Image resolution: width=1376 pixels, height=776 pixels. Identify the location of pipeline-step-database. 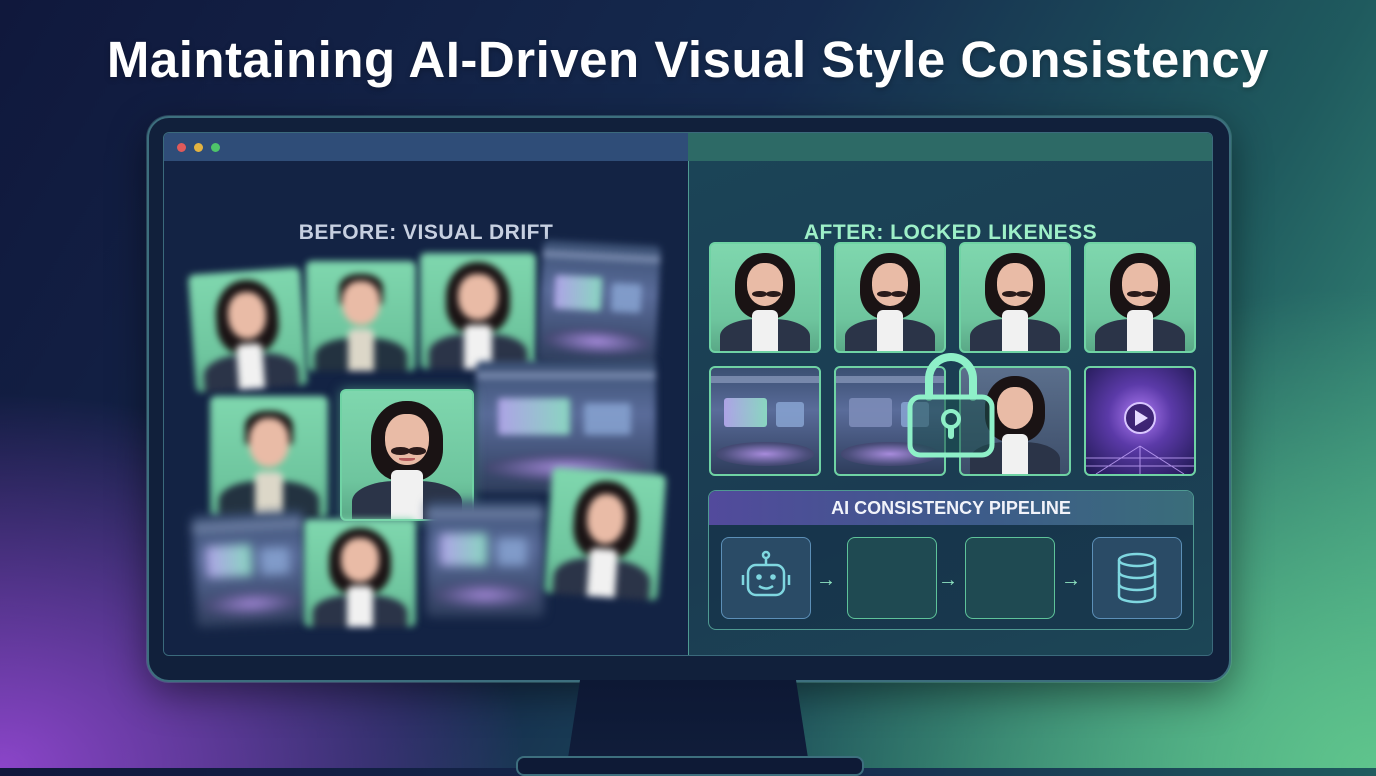
(1137, 578).